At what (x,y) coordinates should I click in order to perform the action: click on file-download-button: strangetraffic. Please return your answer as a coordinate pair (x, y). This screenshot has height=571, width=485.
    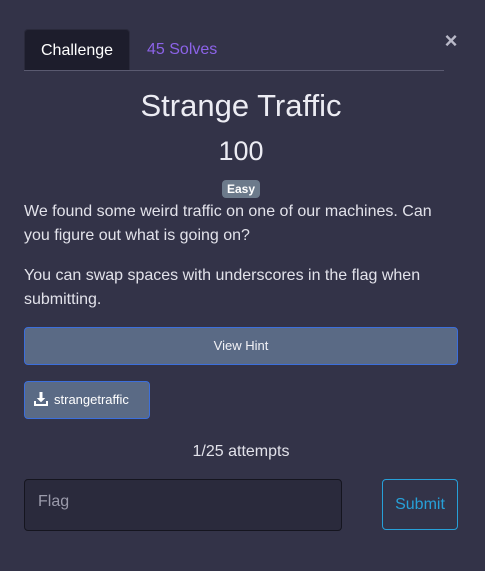
    Looking at the image, I should click on (87, 400).